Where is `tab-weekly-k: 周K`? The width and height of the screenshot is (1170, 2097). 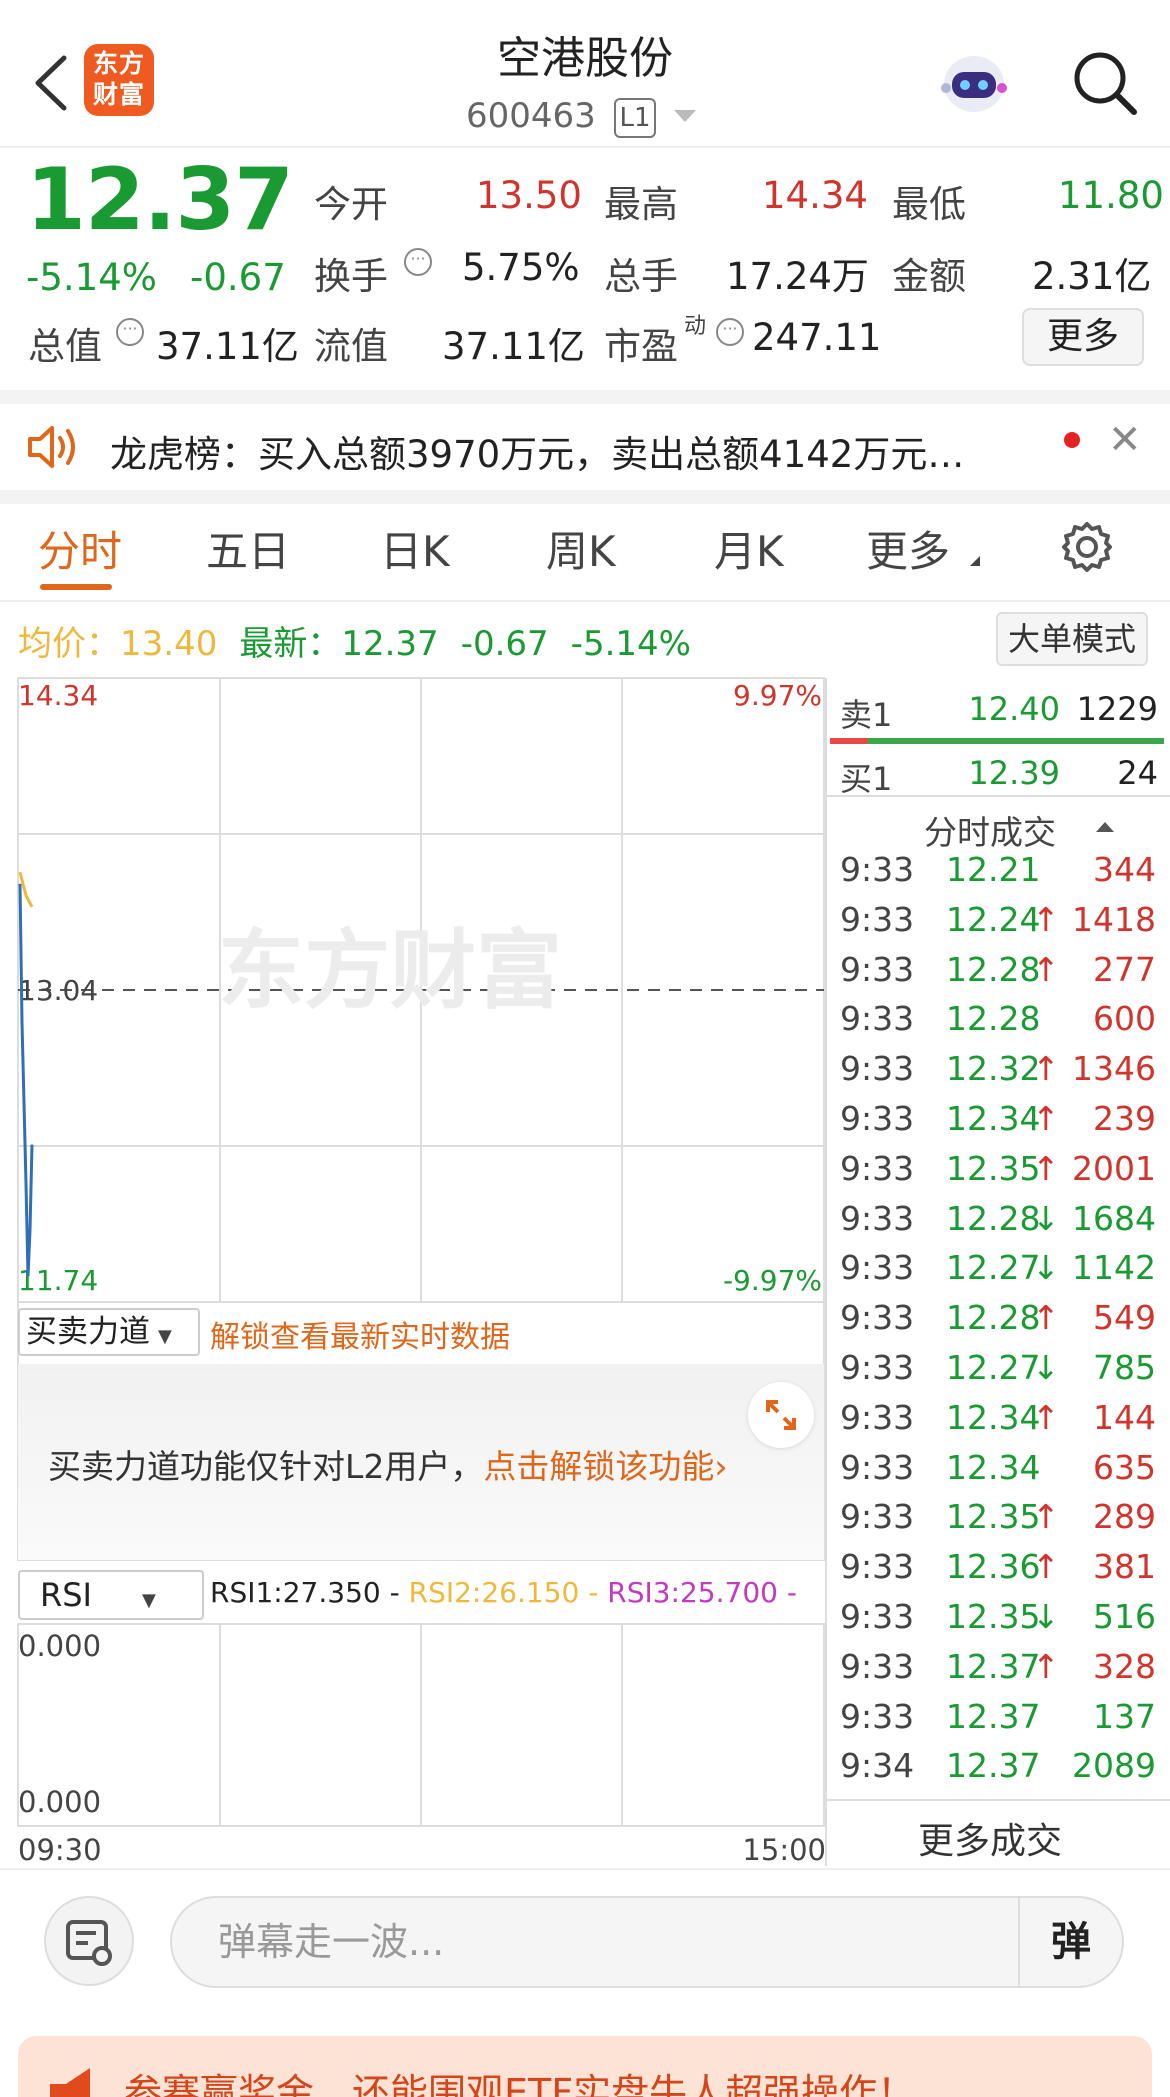
tab-weekly-k: 周K is located at coordinates (581, 548).